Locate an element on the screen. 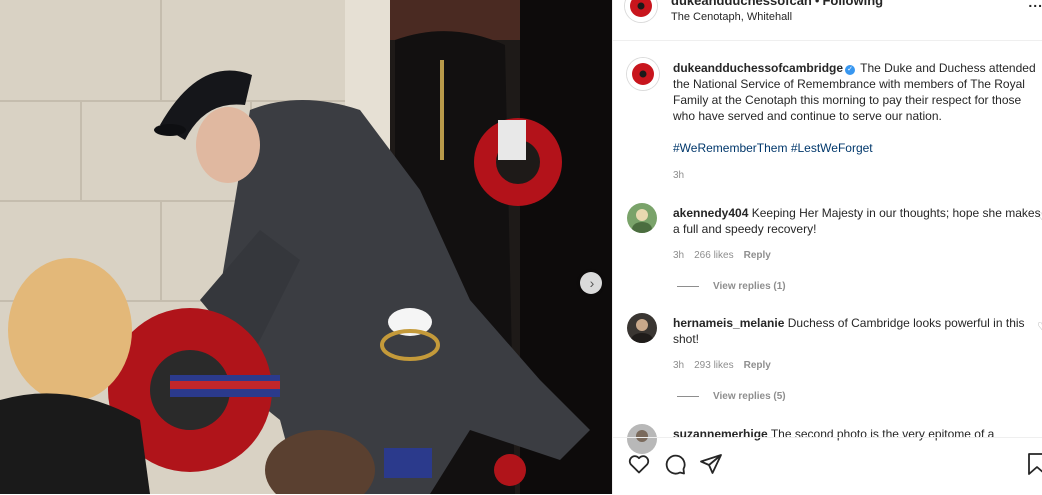 The image size is (1042, 495). following-button: Following is located at coordinates (852, 4).